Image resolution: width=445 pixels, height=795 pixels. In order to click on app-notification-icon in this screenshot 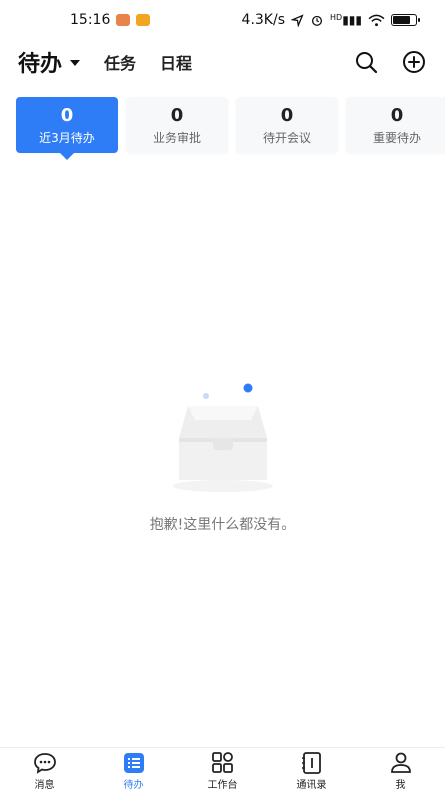, I will do `click(123, 20)`.